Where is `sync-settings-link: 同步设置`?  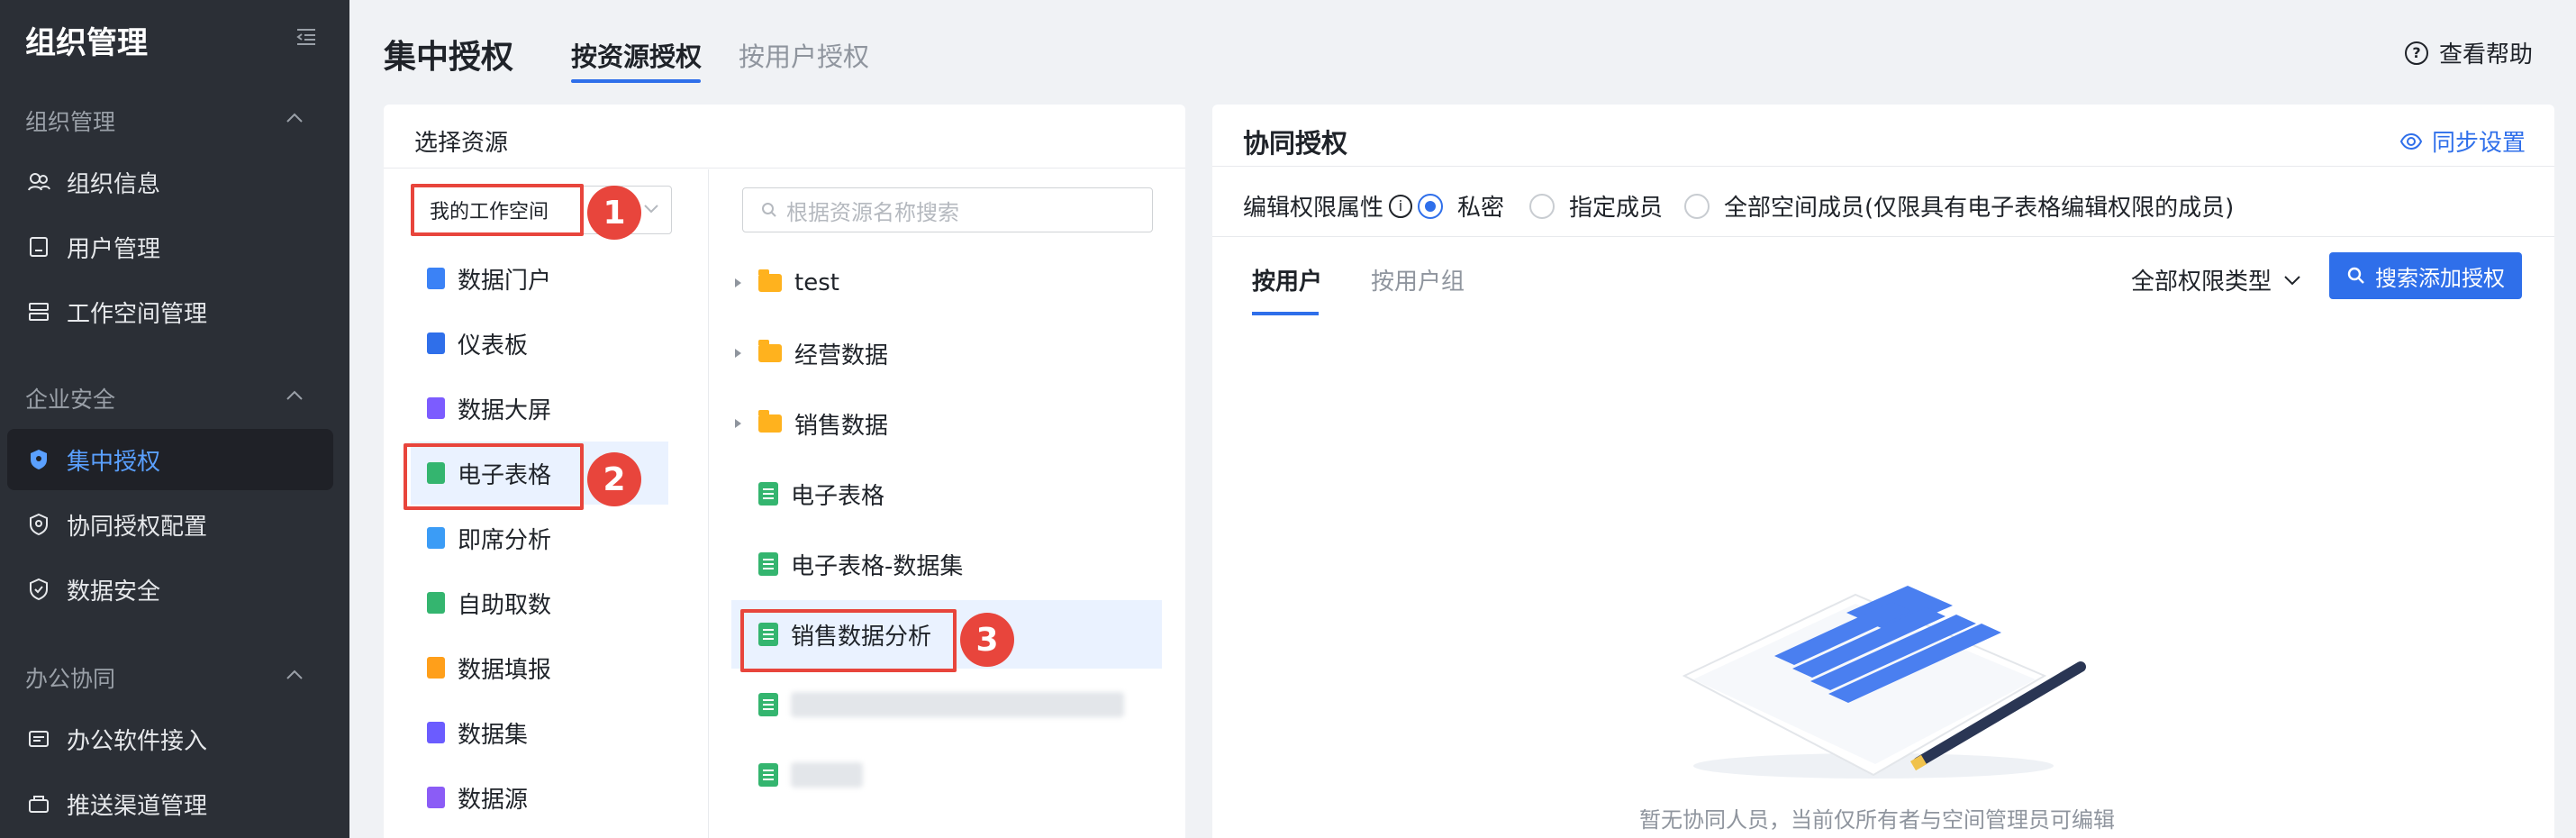 sync-settings-link: 同步设置 is located at coordinates (2462, 141).